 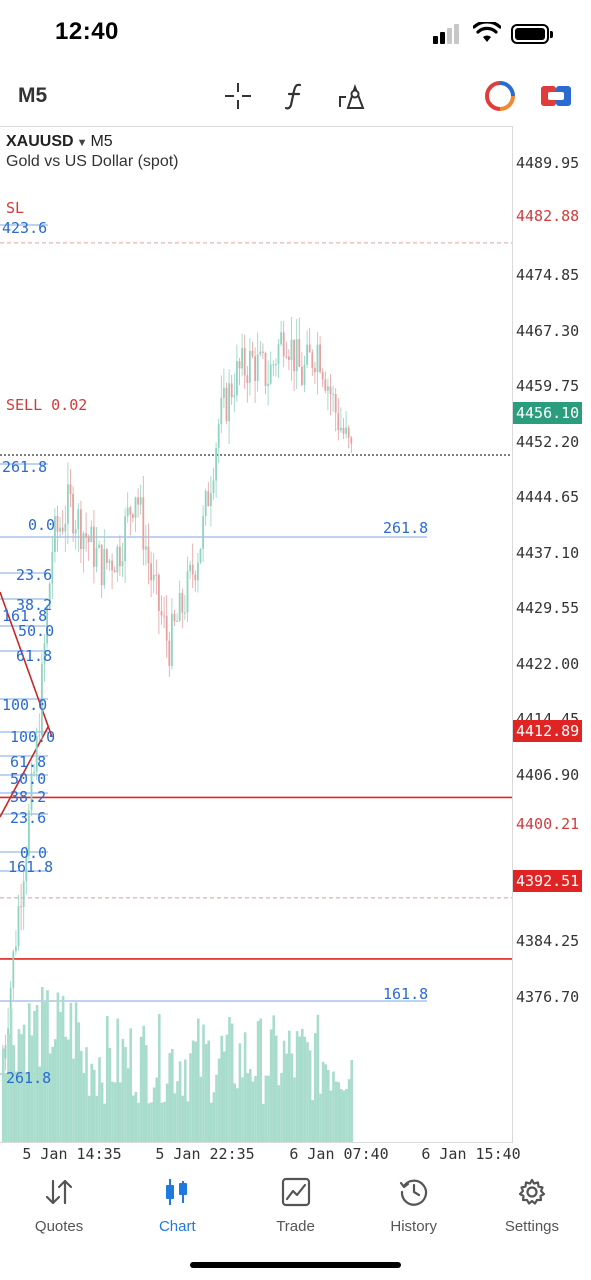 I want to click on price-tick: 4467.30, so click(x=548, y=331).